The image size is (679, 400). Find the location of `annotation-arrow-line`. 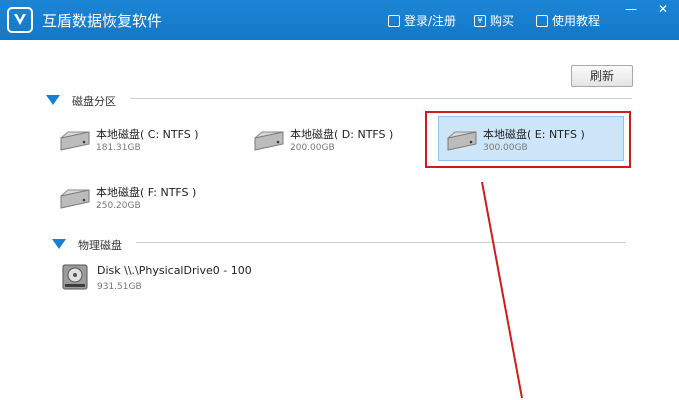

annotation-arrow-line is located at coordinates (502, 290).